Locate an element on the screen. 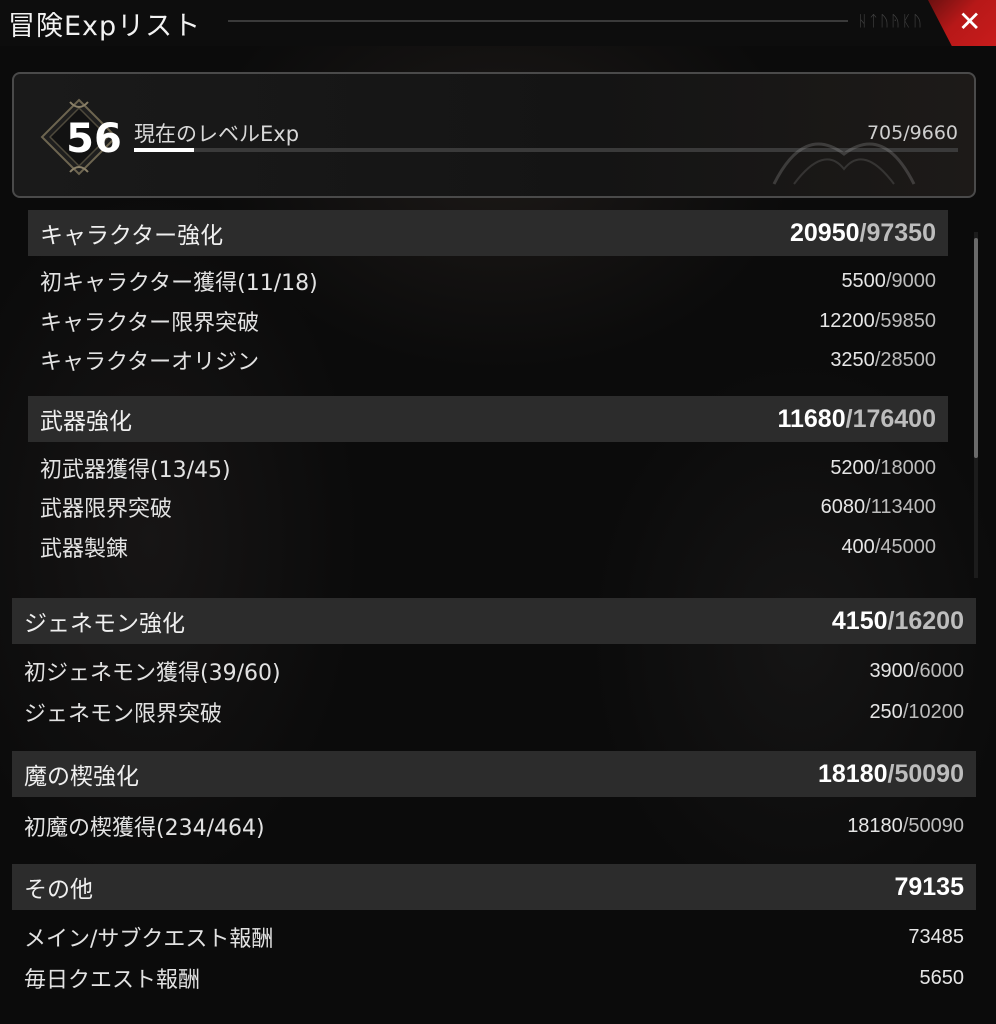  item-label: 毎日クエスト報酬 is located at coordinates (112, 980).